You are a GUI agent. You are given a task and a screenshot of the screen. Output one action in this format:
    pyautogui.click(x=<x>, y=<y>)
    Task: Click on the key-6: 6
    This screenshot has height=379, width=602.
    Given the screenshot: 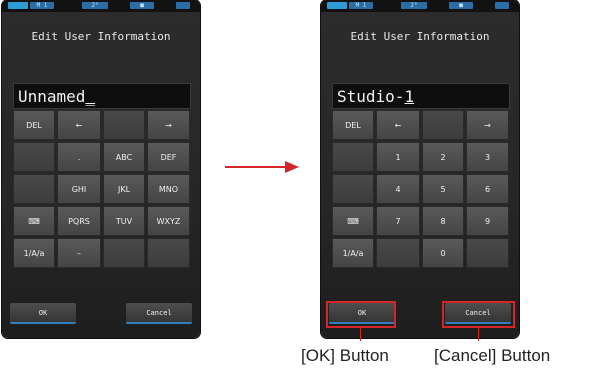 What is the action you would take?
    pyautogui.click(x=487, y=189)
    